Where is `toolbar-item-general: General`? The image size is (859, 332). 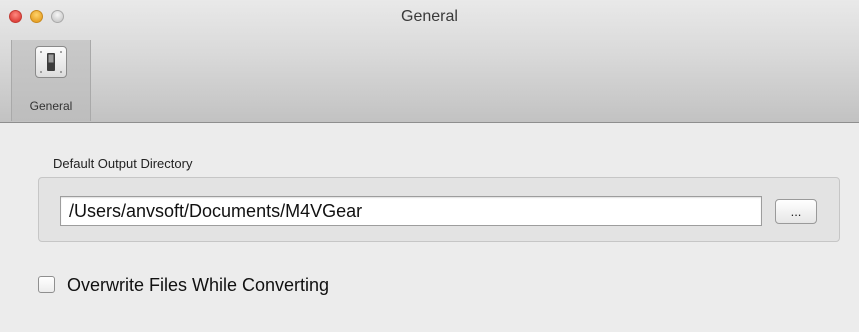
toolbar-item-general: General is located at coordinates (51, 80).